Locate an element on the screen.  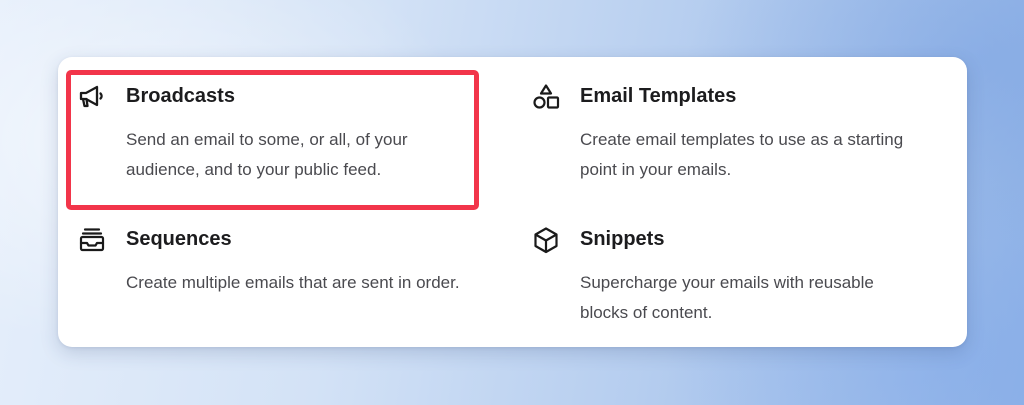
cube-icon is located at coordinates (546, 240).